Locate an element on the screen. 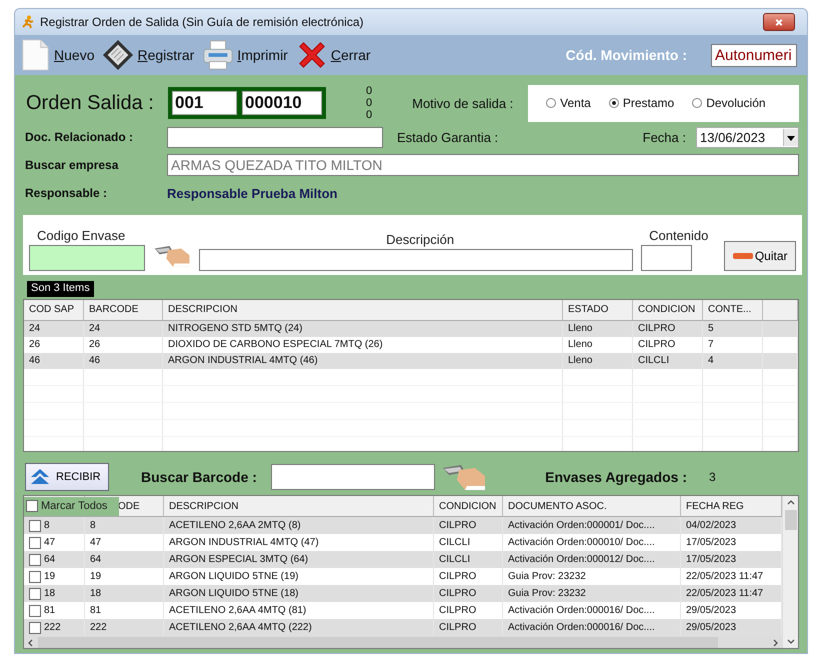 Image resolution: width=819 pixels, height=661 pixels. added-containers-count: 3 is located at coordinates (712, 477).